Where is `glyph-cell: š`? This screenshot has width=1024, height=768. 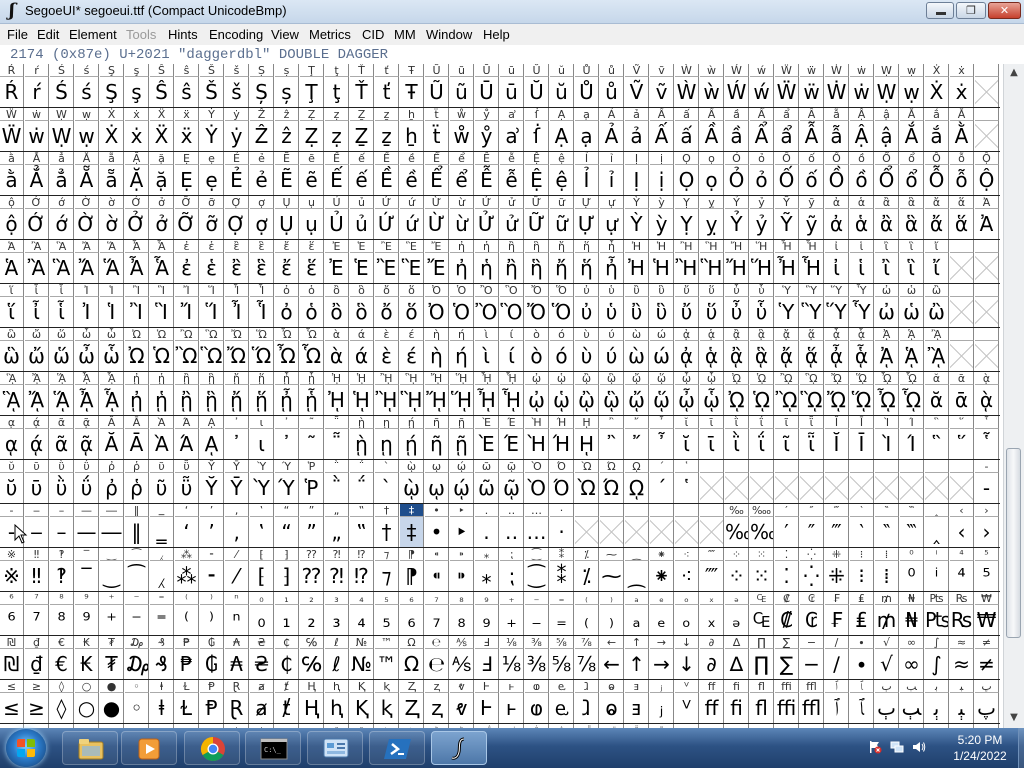 glyph-cell: š is located at coordinates (237, 92).